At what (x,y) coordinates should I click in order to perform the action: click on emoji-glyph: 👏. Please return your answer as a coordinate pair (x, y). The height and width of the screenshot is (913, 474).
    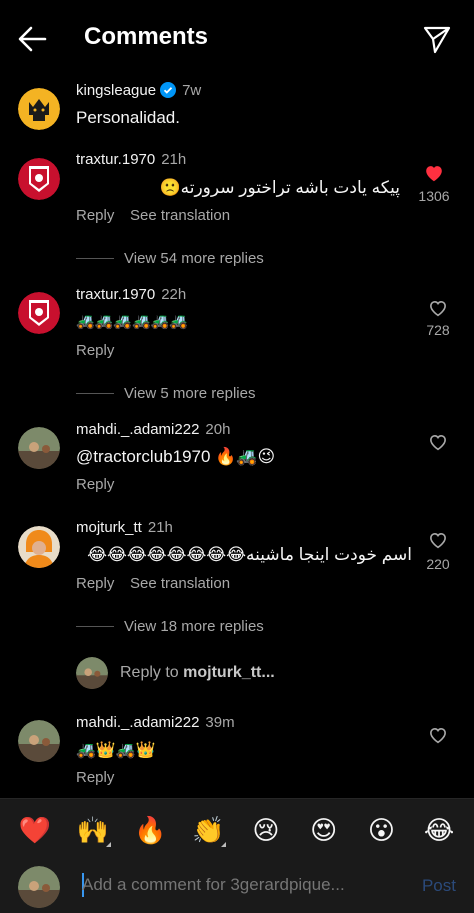
    Looking at the image, I should click on (208, 829).